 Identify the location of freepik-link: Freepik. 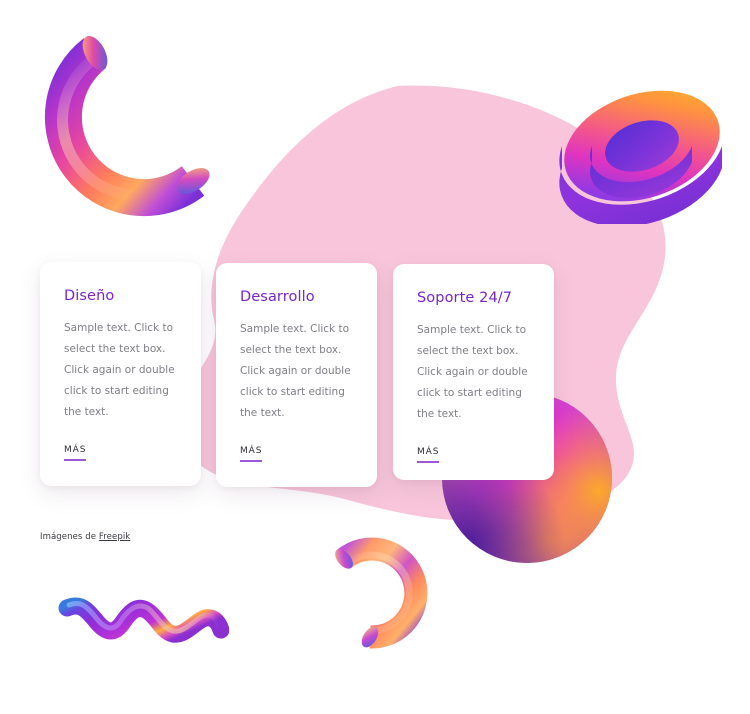
(114, 537).